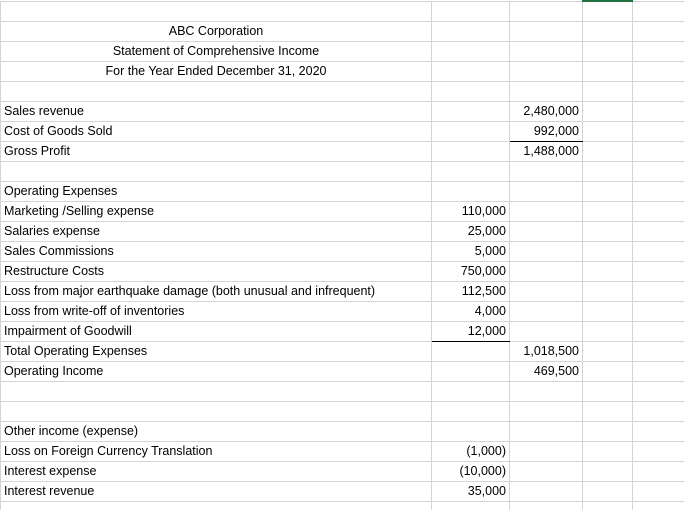 Image resolution: width=684 pixels, height=510 pixels. I want to click on cell-a: ABC Corporation, so click(216, 31).